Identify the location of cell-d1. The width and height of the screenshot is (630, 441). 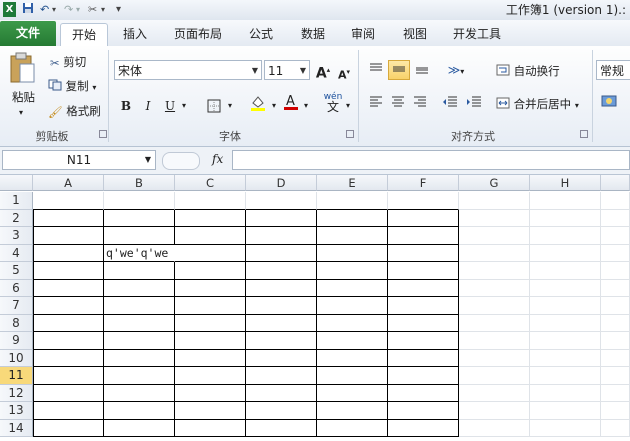
(281, 201).